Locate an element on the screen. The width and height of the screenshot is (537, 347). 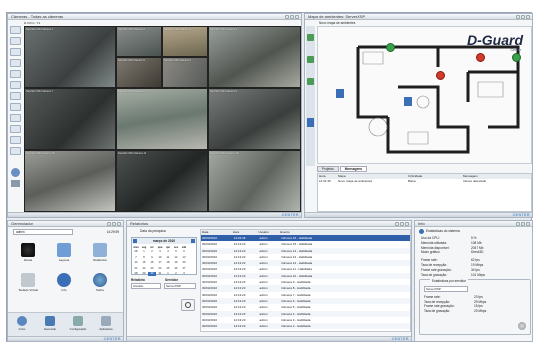
camera-tile: Servidor 001 Câmera 6 is located at coordinates (185, 72).